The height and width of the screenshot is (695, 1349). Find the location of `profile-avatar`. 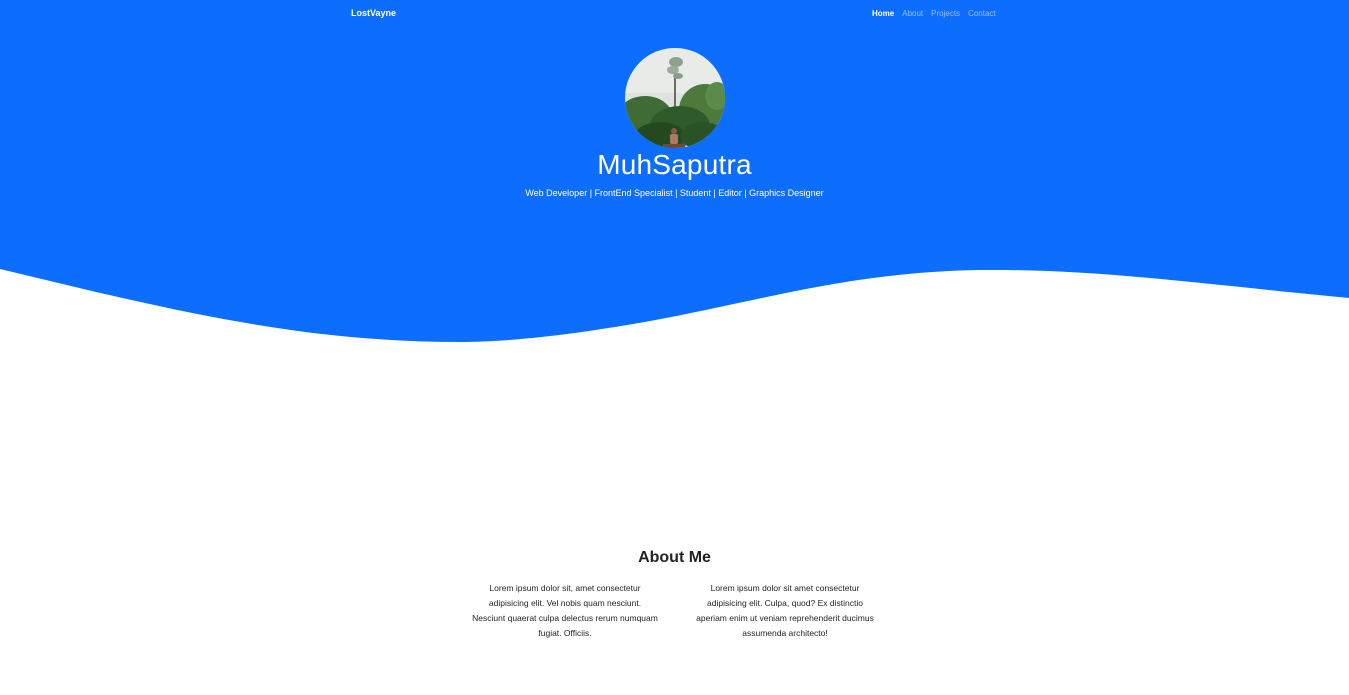

profile-avatar is located at coordinates (675, 98).